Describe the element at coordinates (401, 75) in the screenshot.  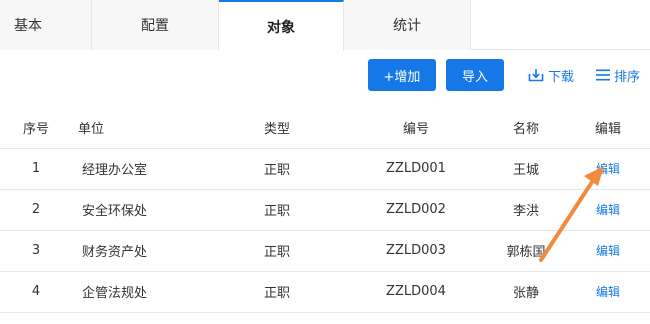
I see `add-button: +增加` at that location.